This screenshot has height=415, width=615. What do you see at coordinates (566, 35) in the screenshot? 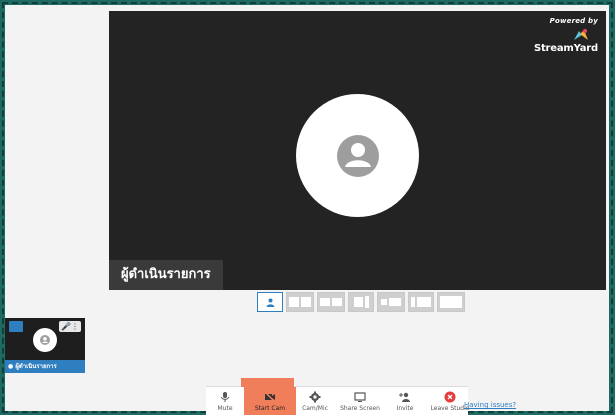
I see `brand-watermark: Powered by StreamYard` at bounding box center [566, 35].